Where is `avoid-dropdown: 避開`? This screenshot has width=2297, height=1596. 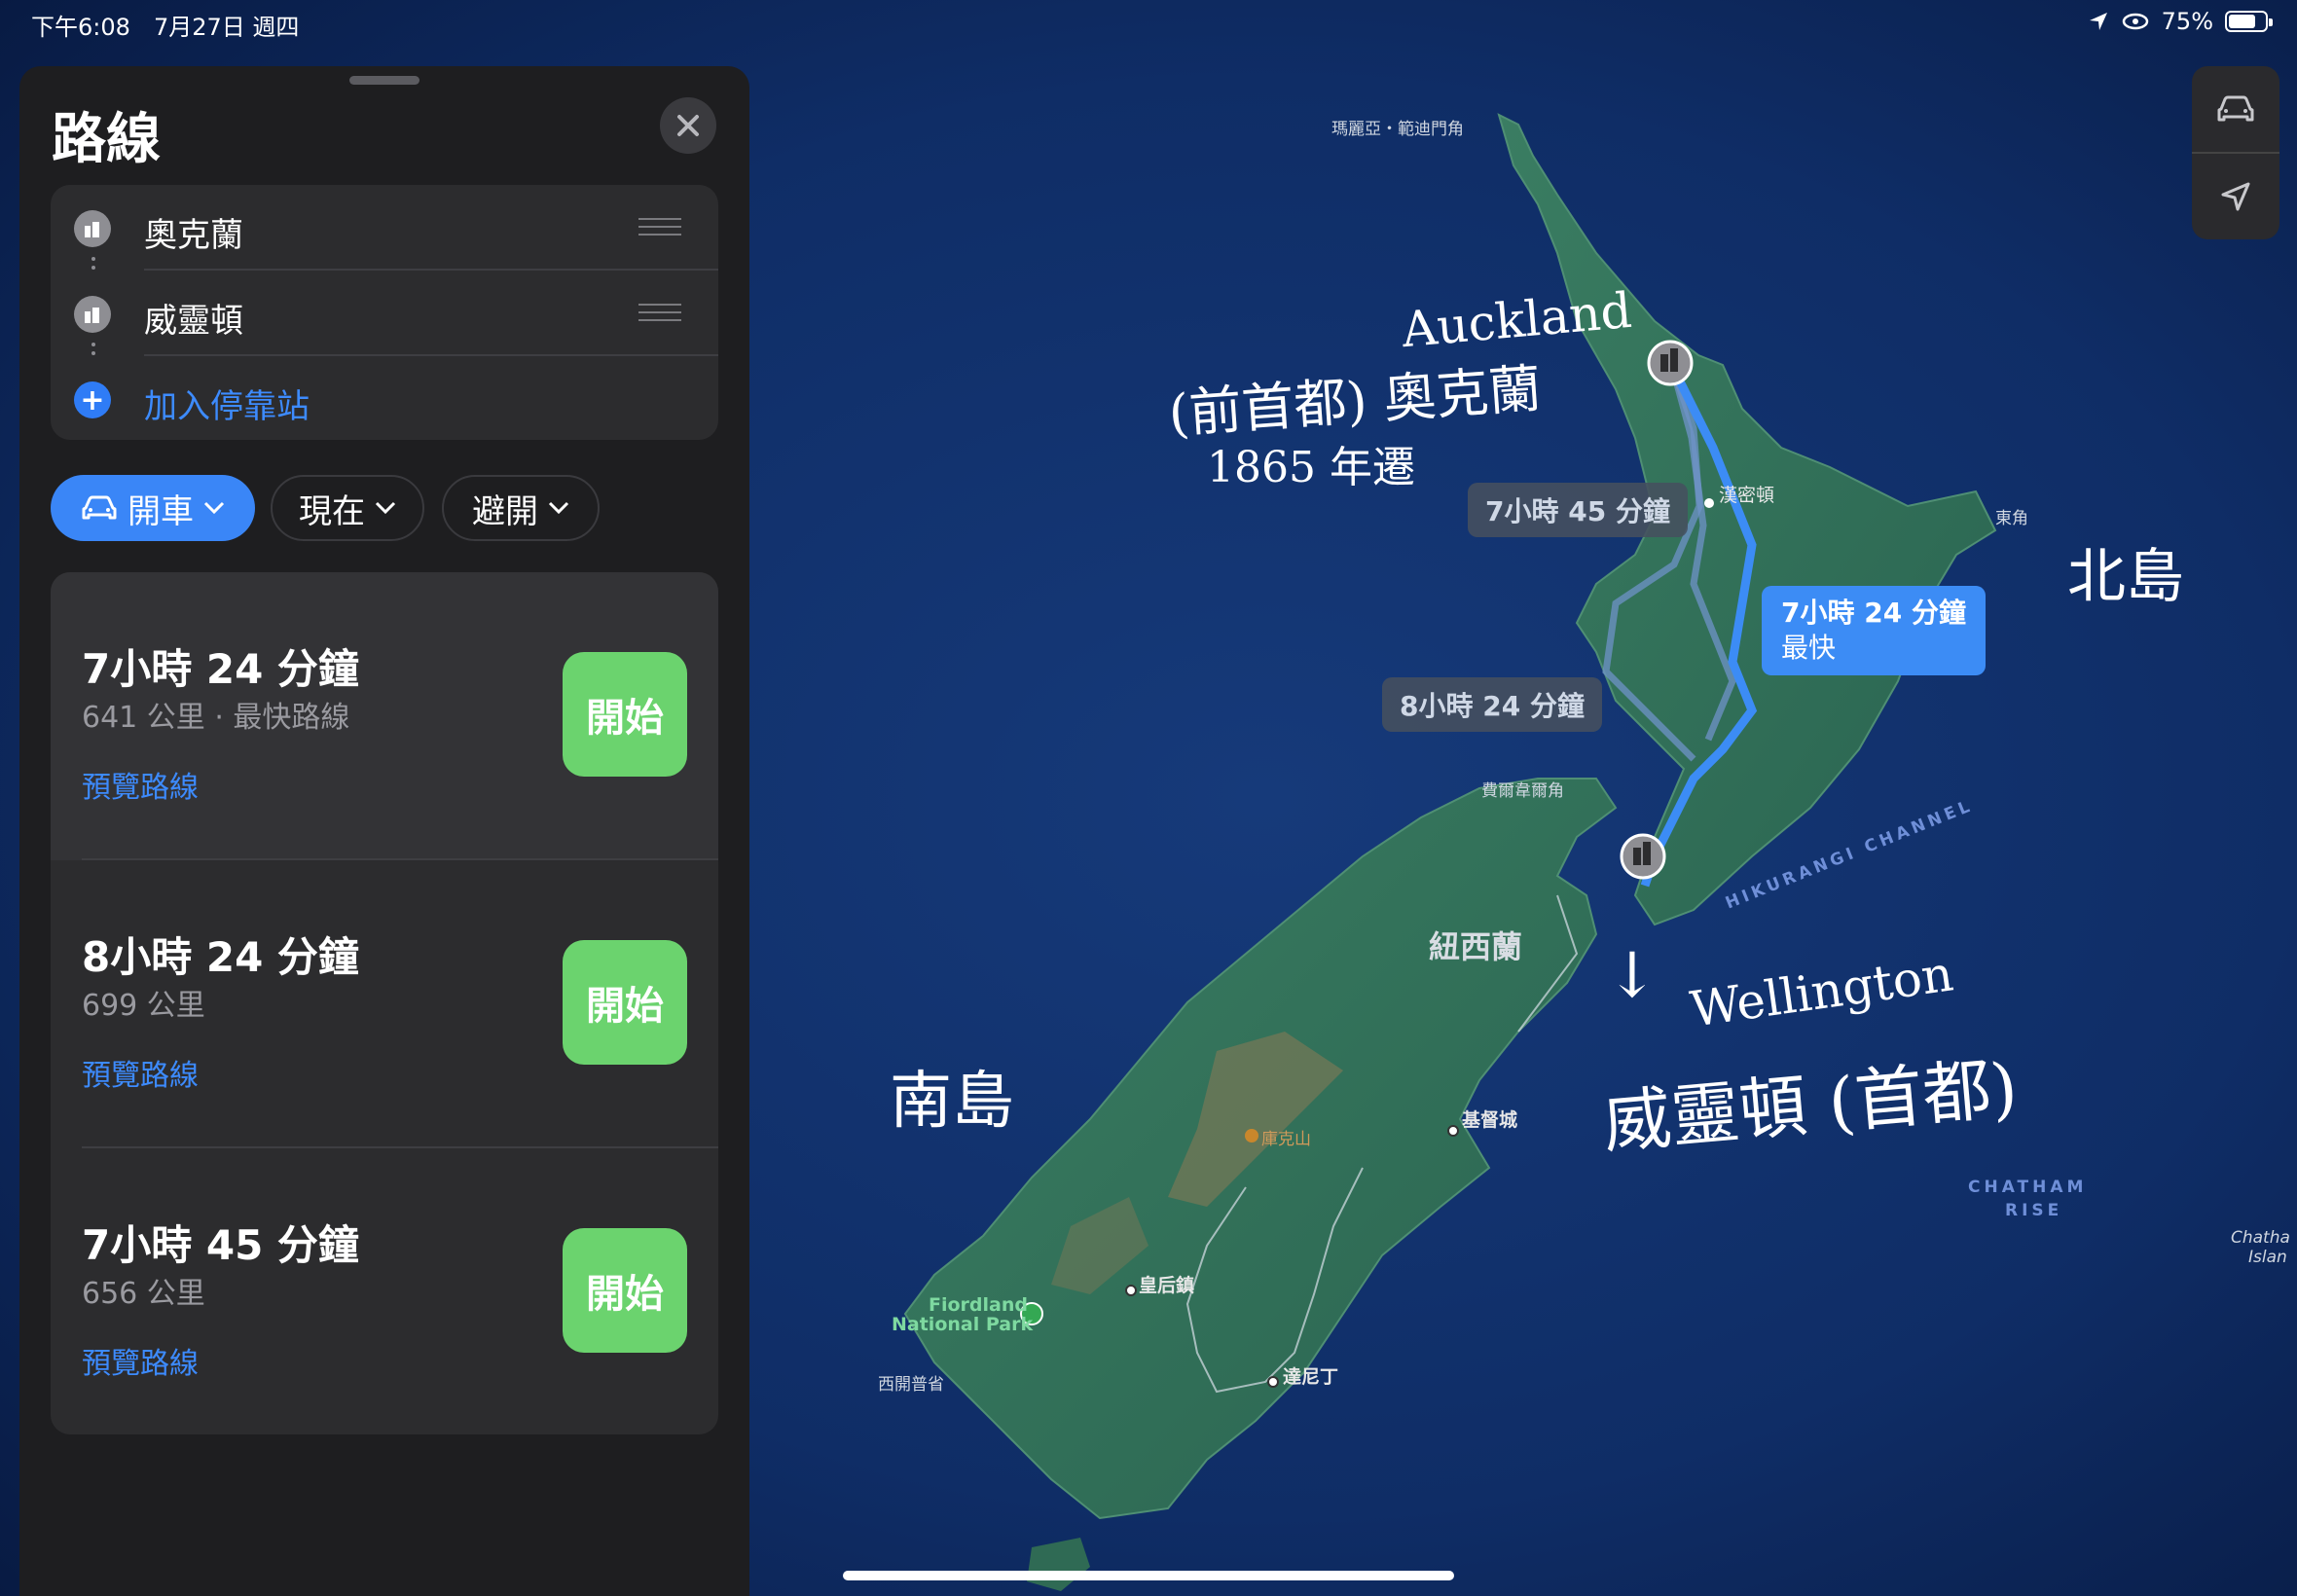 avoid-dropdown: 避開 is located at coordinates (521, 508).